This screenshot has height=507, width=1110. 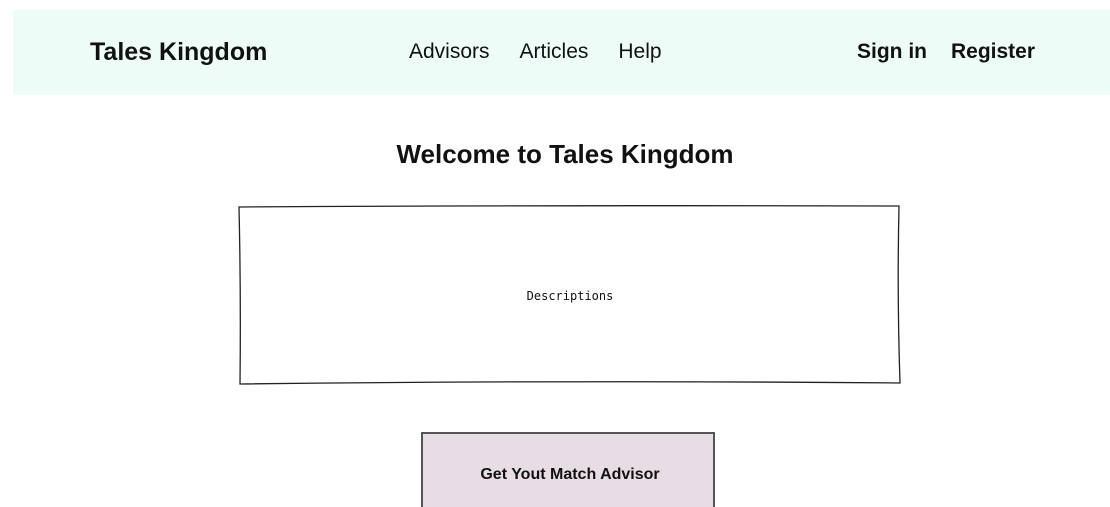 What do you see at coordinates (570, 474) in the screenshot?
I see `get-match-advisor-label: Get Yout Match Advisor` at bounding box center [570, 474].